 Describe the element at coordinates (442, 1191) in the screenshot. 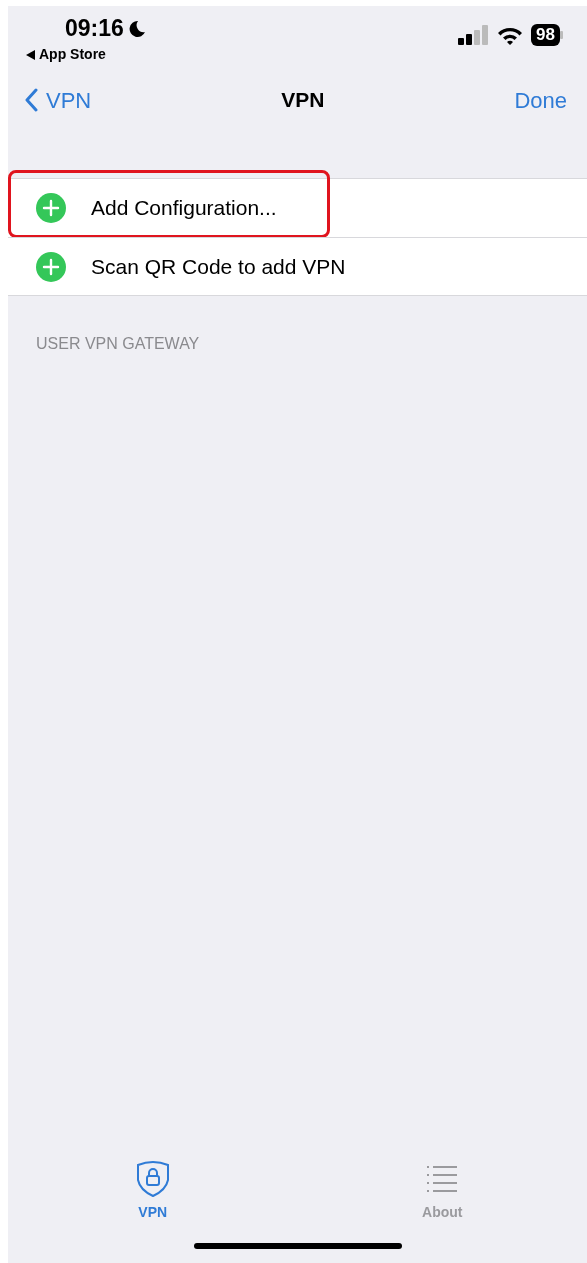

I see `tab-item: About` at that location.